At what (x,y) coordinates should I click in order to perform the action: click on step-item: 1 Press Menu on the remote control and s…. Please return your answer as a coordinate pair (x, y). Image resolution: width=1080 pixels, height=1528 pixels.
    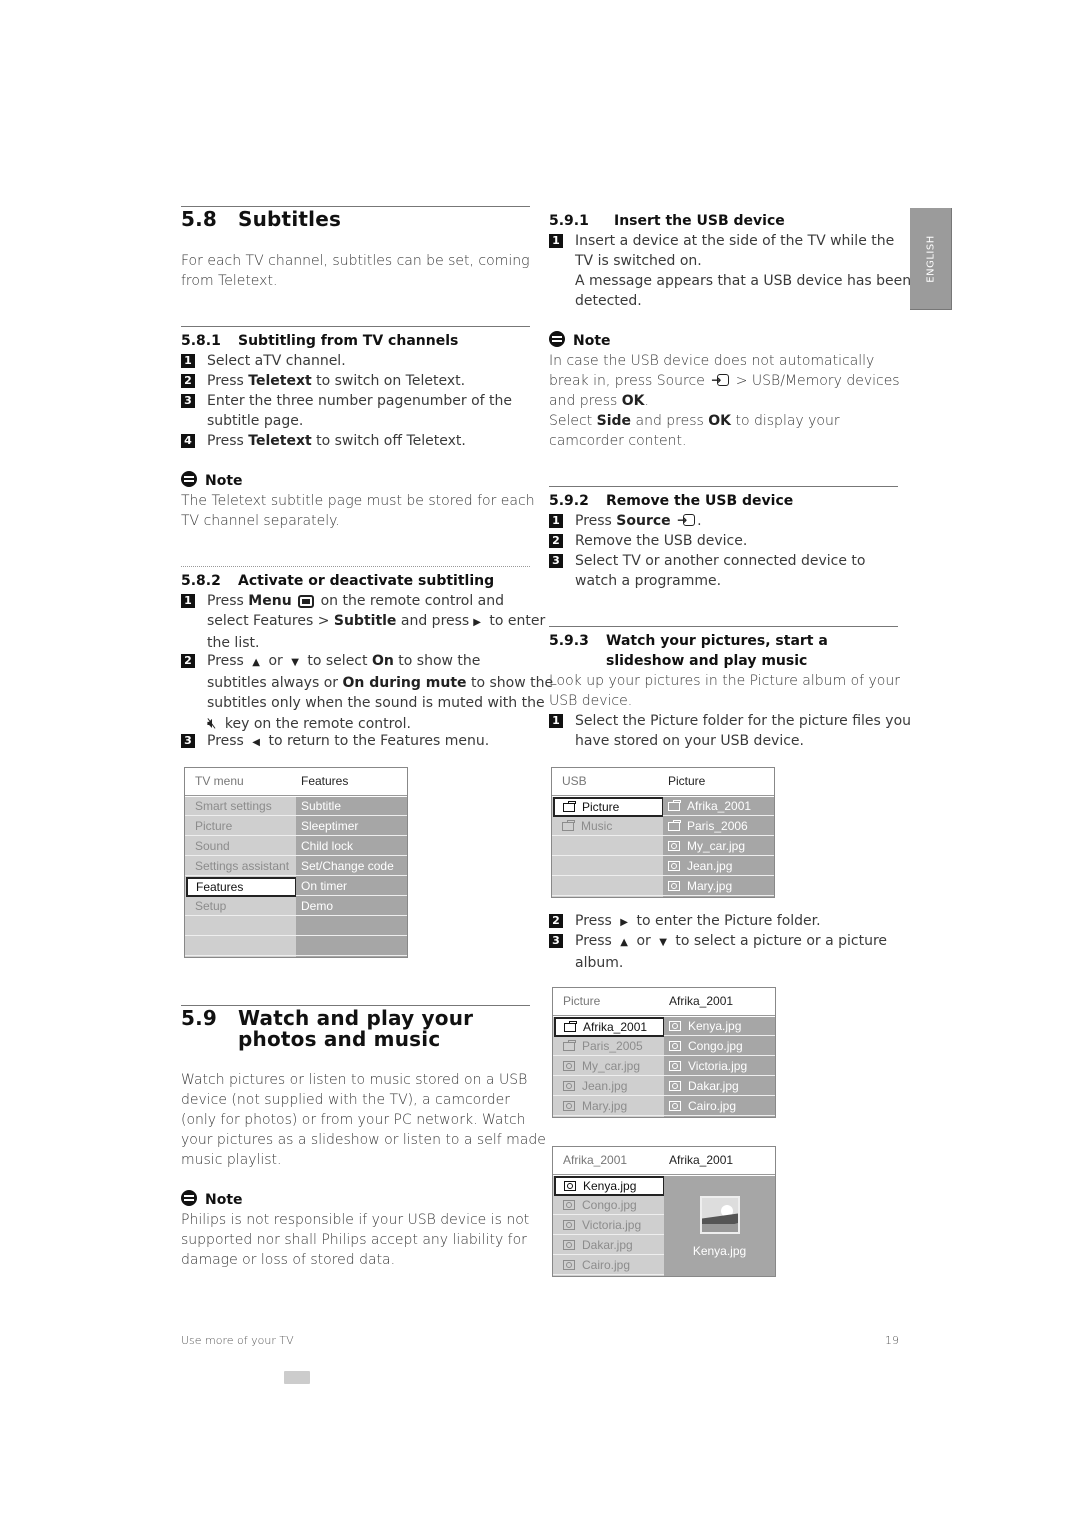
    Looking at the image, I should click on (363, 621).